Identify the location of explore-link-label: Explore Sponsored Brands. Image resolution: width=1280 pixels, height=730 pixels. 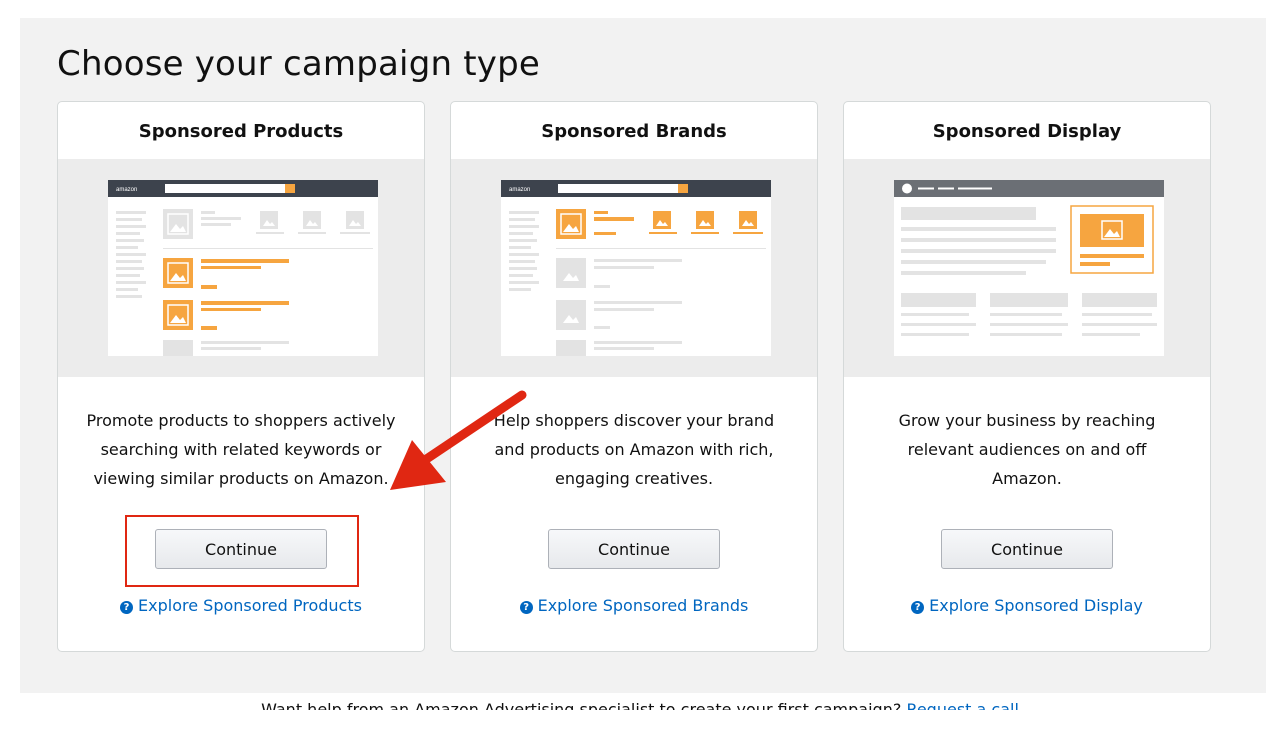
(643, 605).